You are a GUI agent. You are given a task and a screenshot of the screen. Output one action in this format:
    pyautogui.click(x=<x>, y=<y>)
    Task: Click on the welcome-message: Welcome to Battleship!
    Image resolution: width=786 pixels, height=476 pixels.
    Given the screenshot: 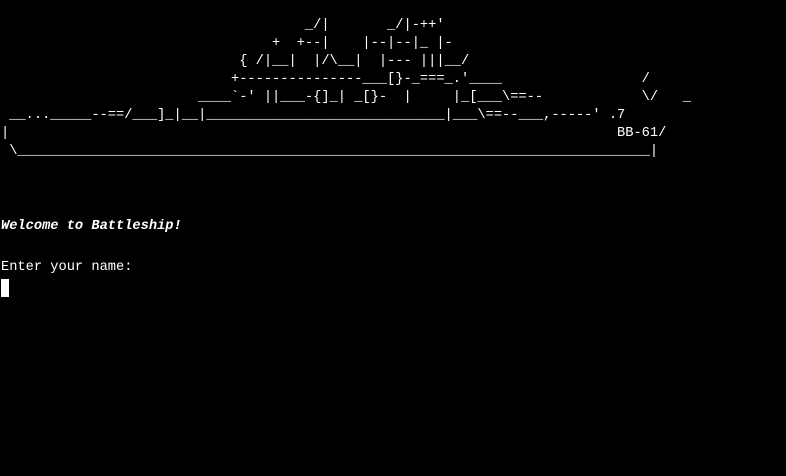 What is the action you would take?
    pyautogui.click(x=91, y=226)
    